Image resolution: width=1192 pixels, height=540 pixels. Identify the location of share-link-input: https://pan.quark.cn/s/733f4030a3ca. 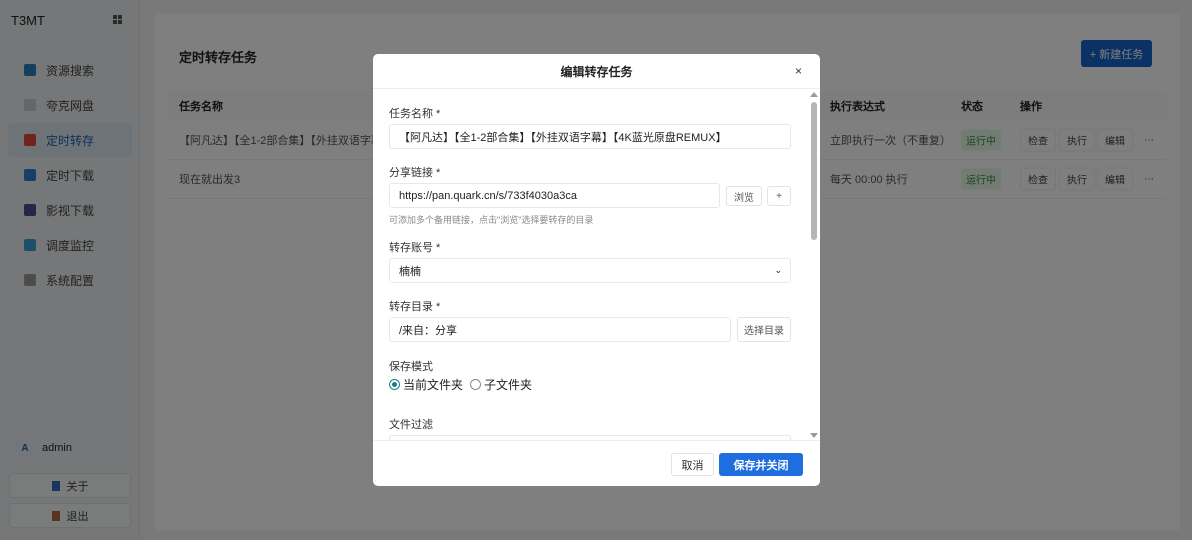
(554, 195).